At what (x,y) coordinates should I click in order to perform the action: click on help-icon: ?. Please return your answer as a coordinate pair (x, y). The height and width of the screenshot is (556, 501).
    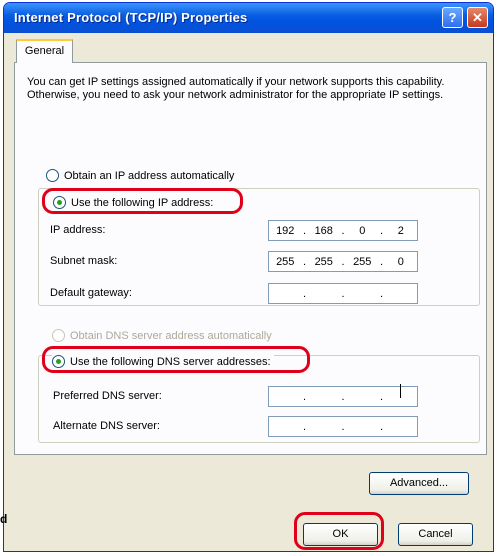
    Looking at the image, I should click on (452, 17).